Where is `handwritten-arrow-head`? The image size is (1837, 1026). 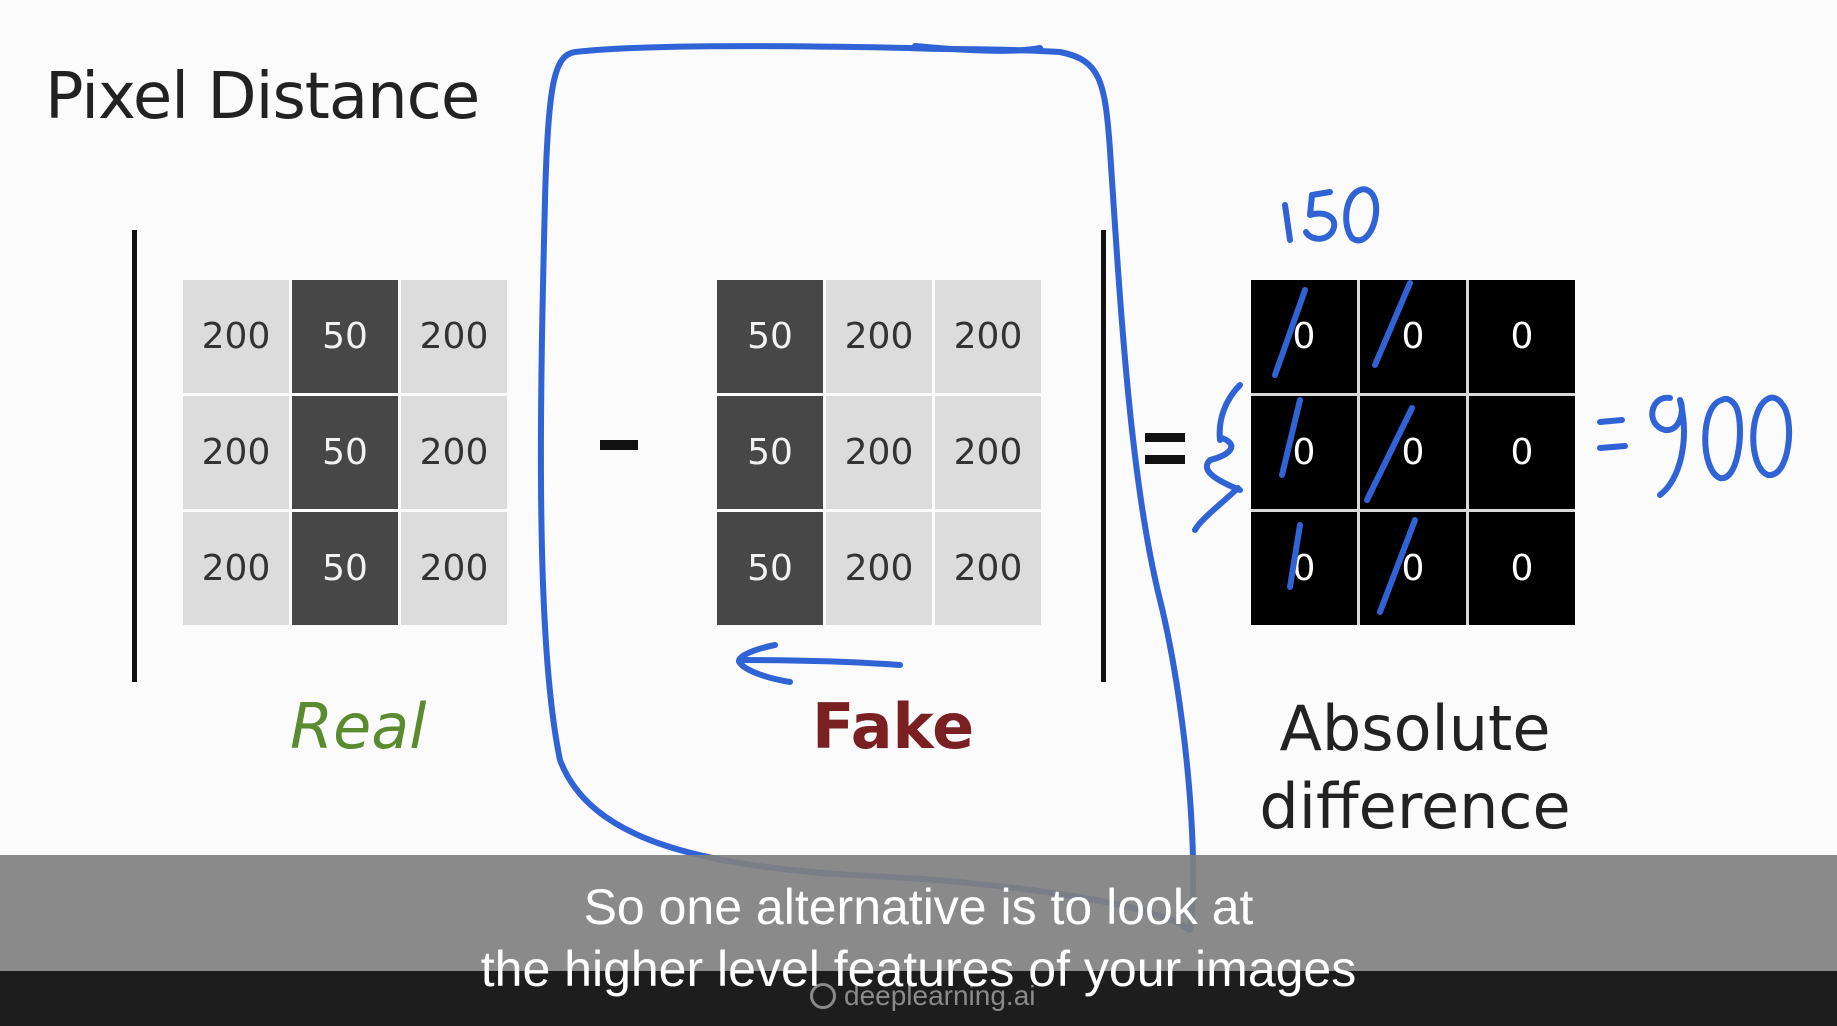 handwritten-arrow-head is located at coordinates (764, 663).